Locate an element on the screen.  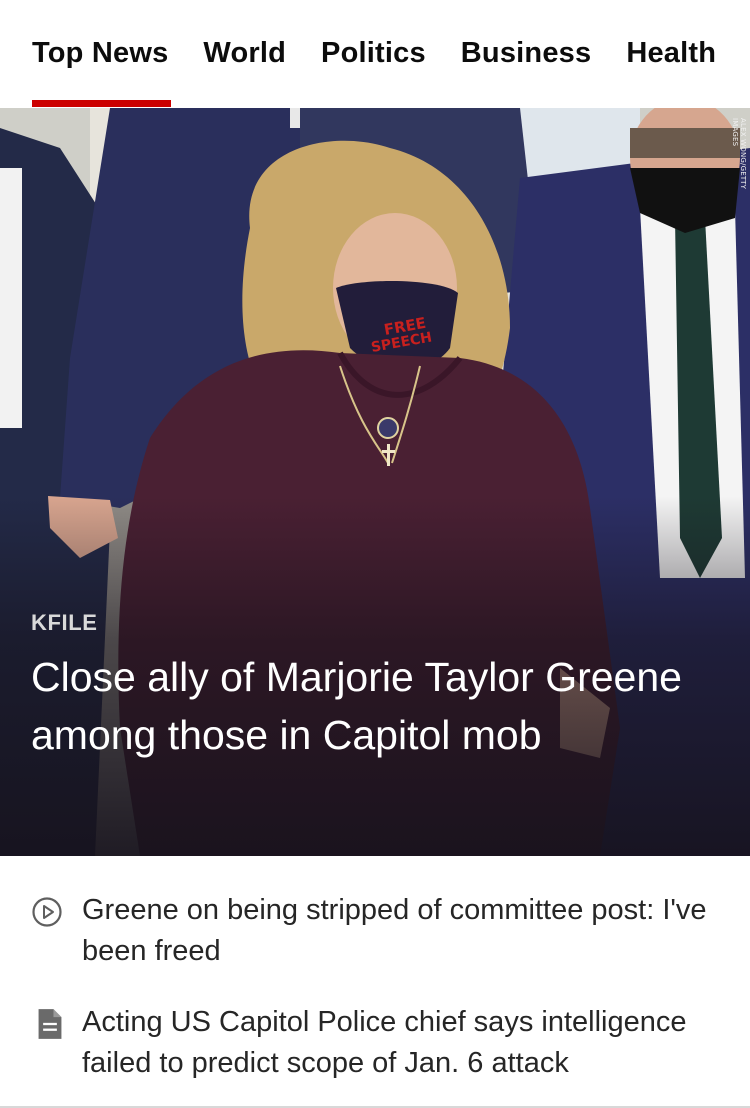
photo-credit: ALEX WONG/GETTY IMAGES is located at coordinates (739, 154).